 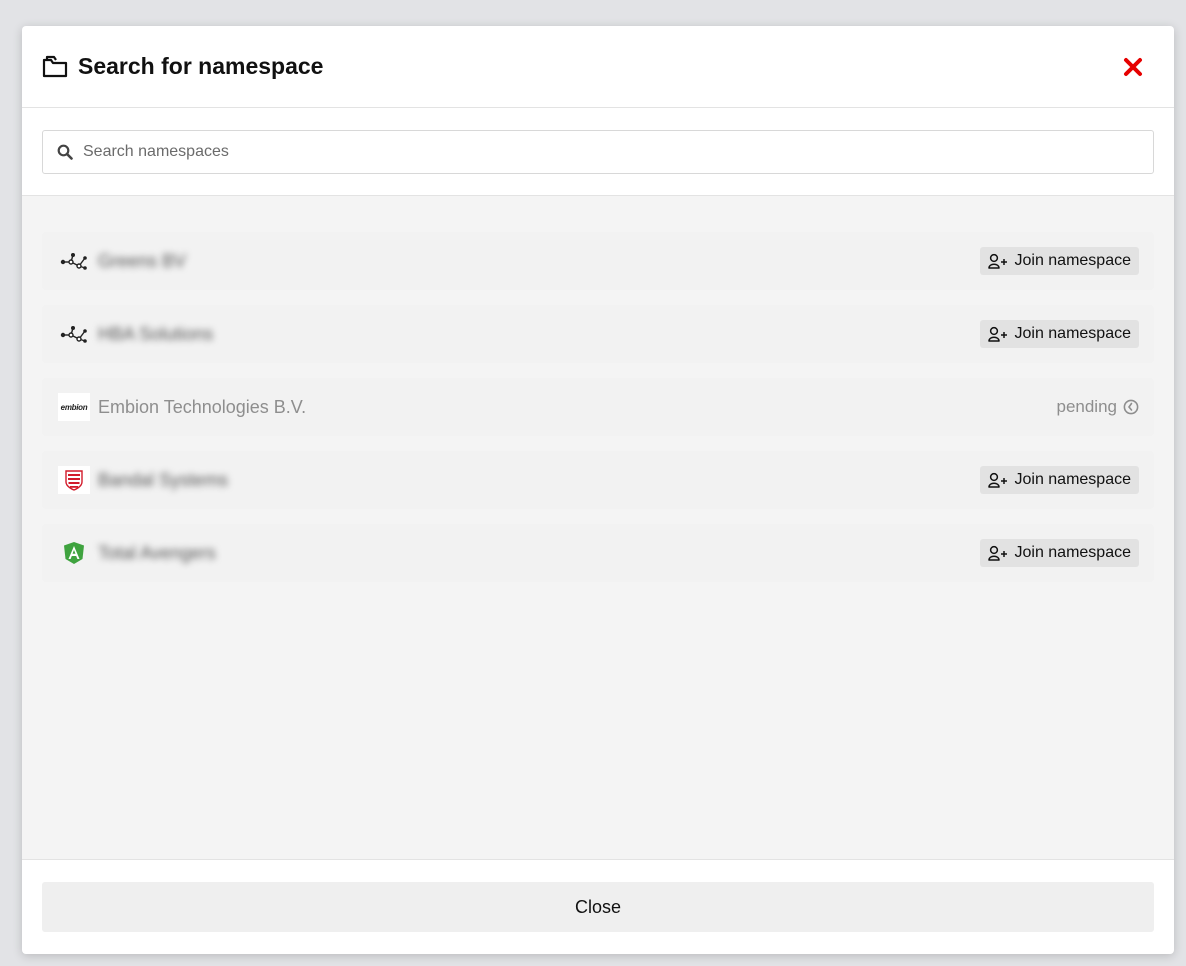 I want to click on folder-icon, so click(x=55, y=67).